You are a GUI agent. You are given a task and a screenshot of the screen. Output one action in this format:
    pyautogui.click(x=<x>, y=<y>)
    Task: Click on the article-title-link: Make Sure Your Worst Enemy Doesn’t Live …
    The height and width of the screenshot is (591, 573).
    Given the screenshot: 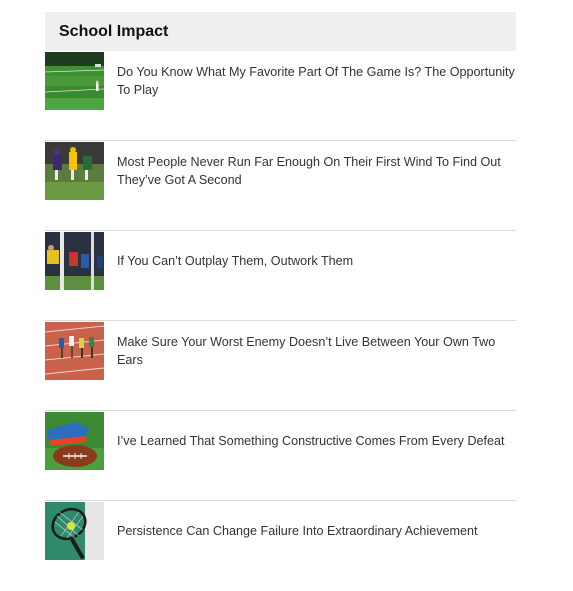 What is the action you would take?
    pyautogui.click(x=316, y=350)
    